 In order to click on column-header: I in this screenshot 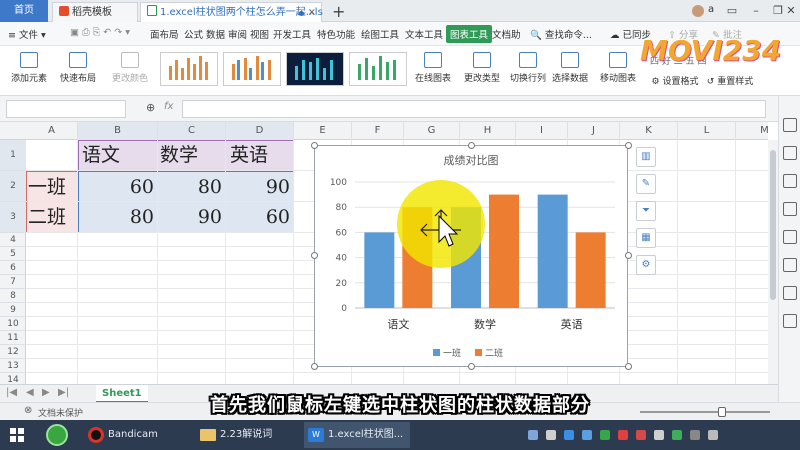, I will do `click(542, 131)`.